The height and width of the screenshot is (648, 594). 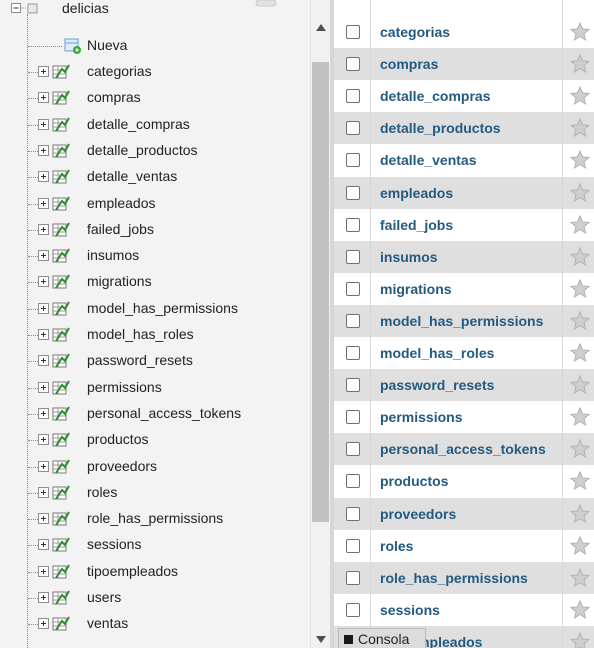 I want to click on tree-item-role-has-permissions: role_has_permissions, so click(x=155, y=520).